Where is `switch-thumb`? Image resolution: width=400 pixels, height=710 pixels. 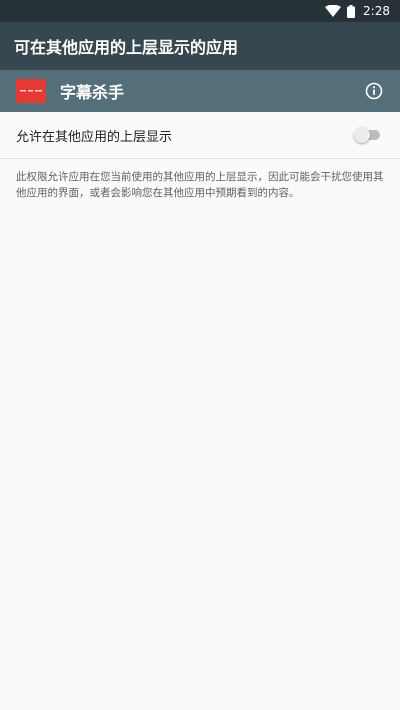
switch-thumb is located at coordinates (362, 135).